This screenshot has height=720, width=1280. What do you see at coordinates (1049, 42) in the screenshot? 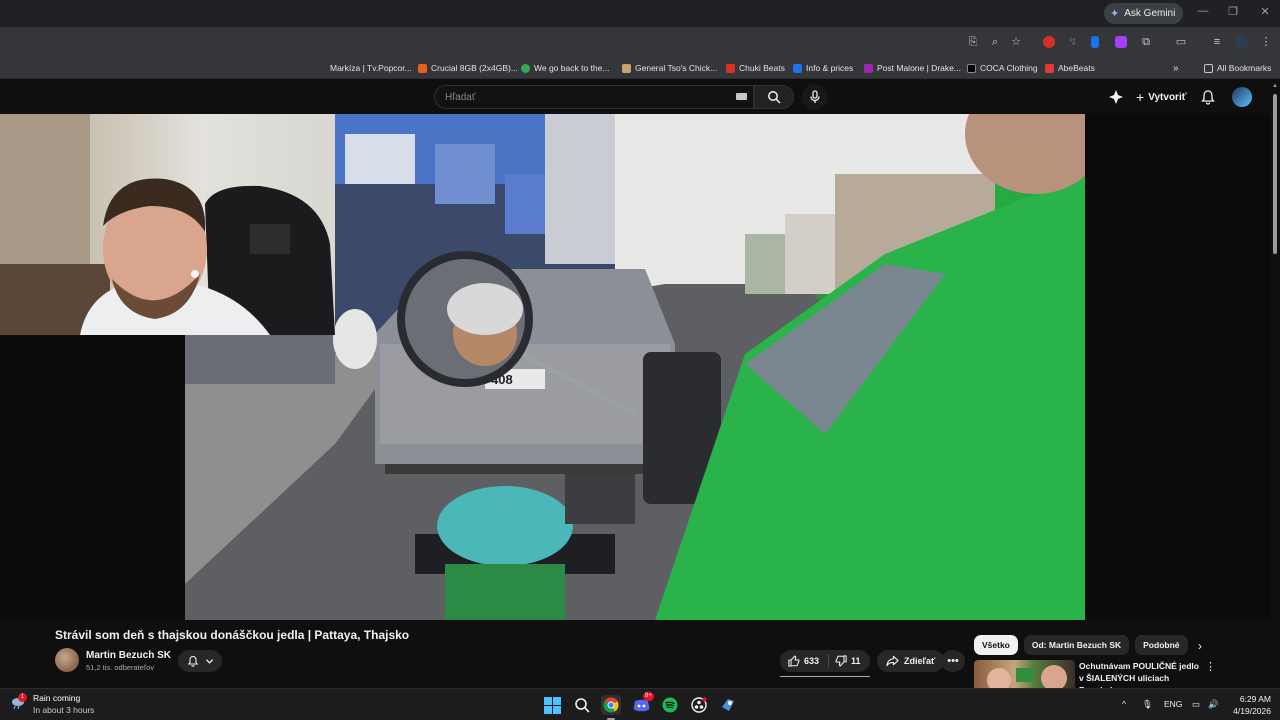
I see `lastpass-extension-icon` at bounding box center [1049, 42].